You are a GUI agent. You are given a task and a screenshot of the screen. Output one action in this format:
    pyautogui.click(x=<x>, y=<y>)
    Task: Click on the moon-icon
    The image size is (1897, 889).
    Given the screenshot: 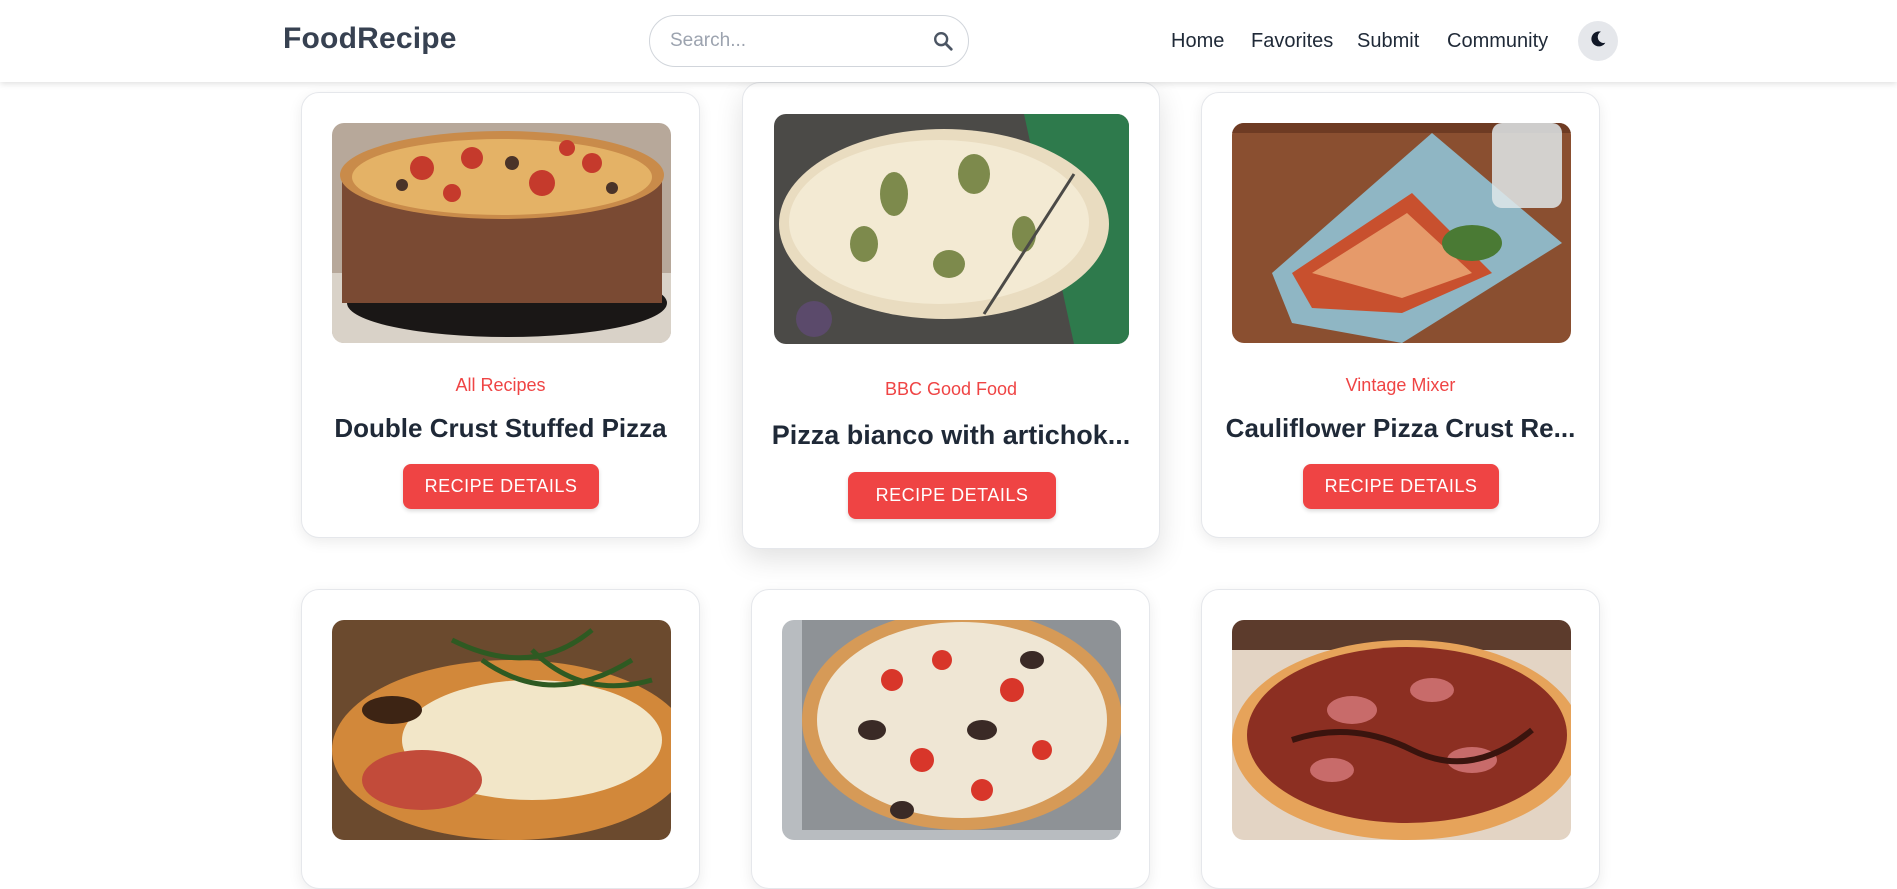 What is the action you would take?
    pyautogui.click(x=1598, y=41)
    